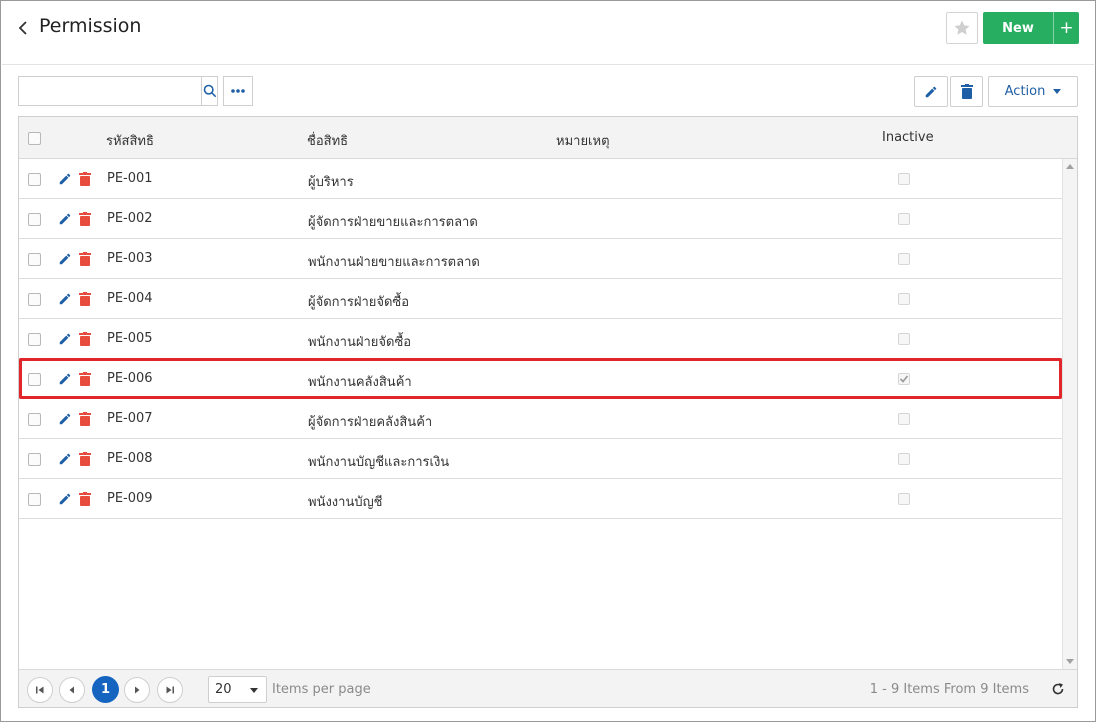  I want to click on table-row: PE-004 ผู้จัดการฝ่ายจัดซื้อ, so click(540, 299).